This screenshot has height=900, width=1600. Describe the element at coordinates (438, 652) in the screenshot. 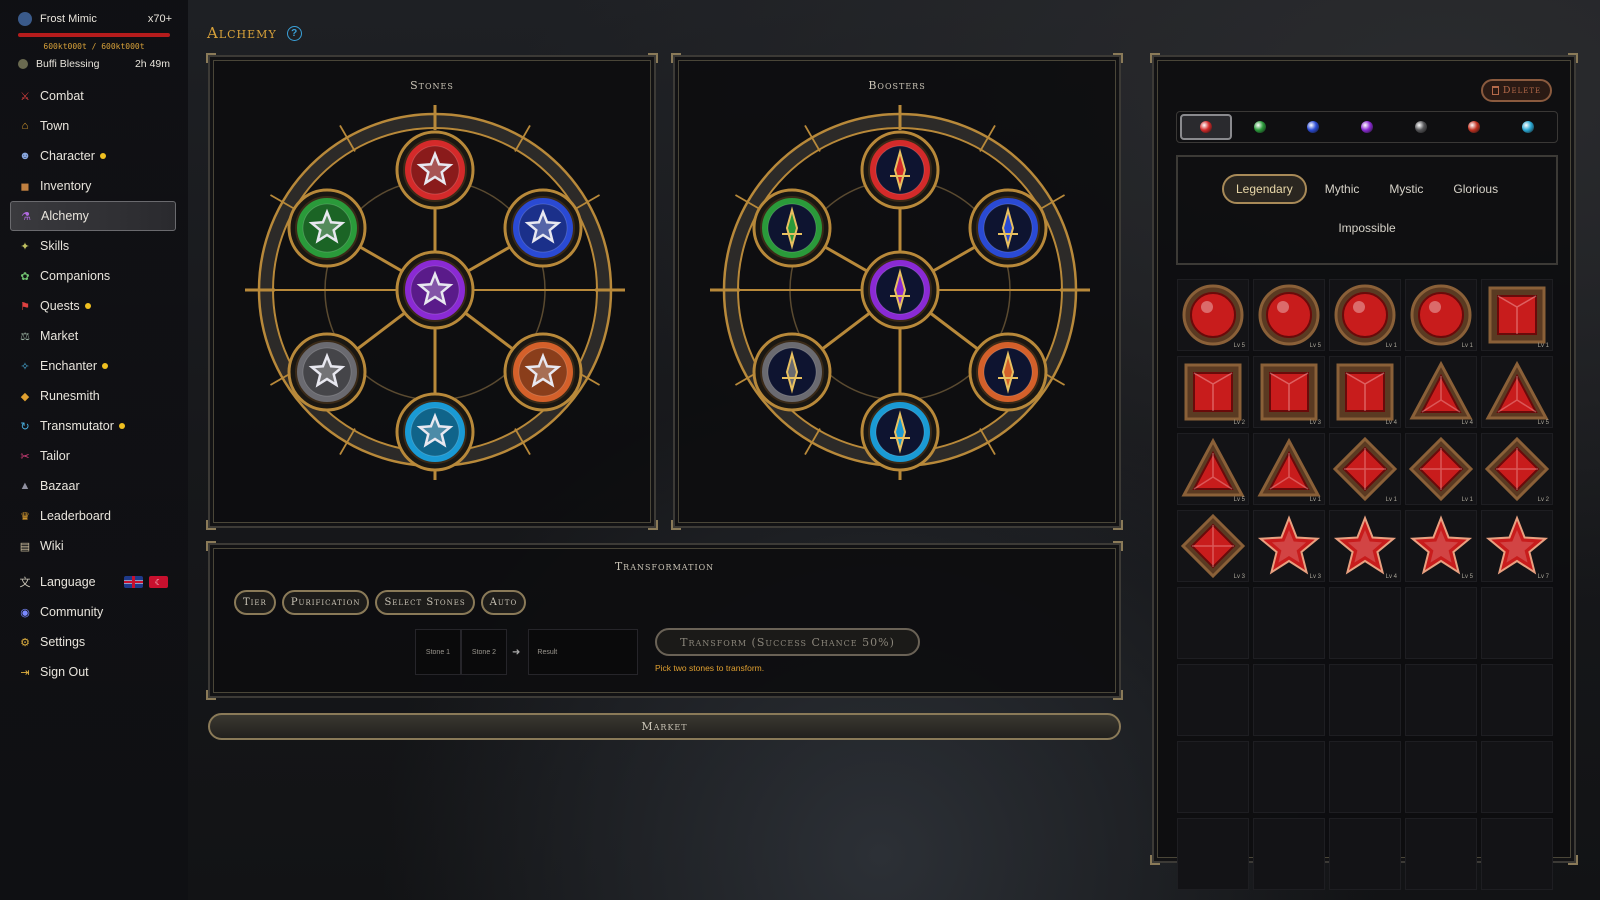

I see `stone-1-slot: Stone 1` at that location.